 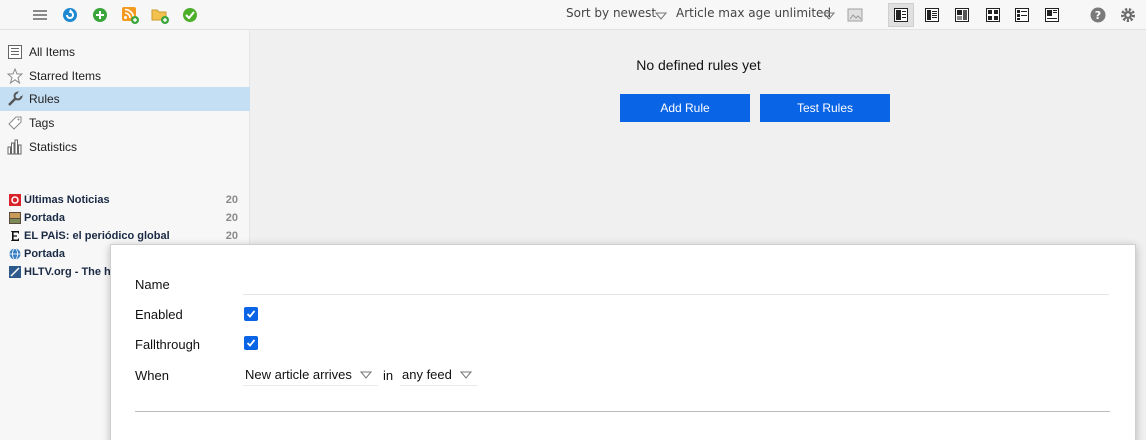 What do you see at coordinates (622, 411) in the screenshot?
I see `divider` at bounding box center [622, 411].